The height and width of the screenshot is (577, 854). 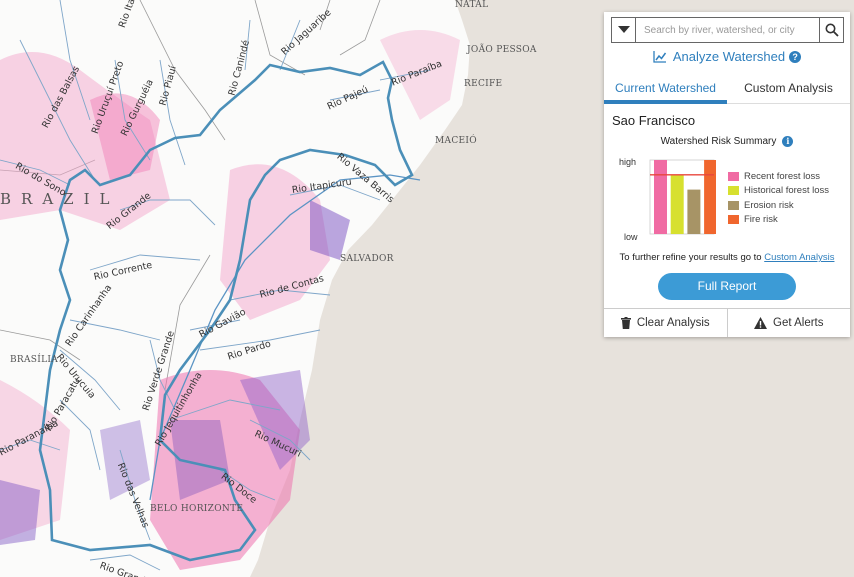 I want to click on tab-current-watershed: Current Watershed, so click(x=665, y=91).